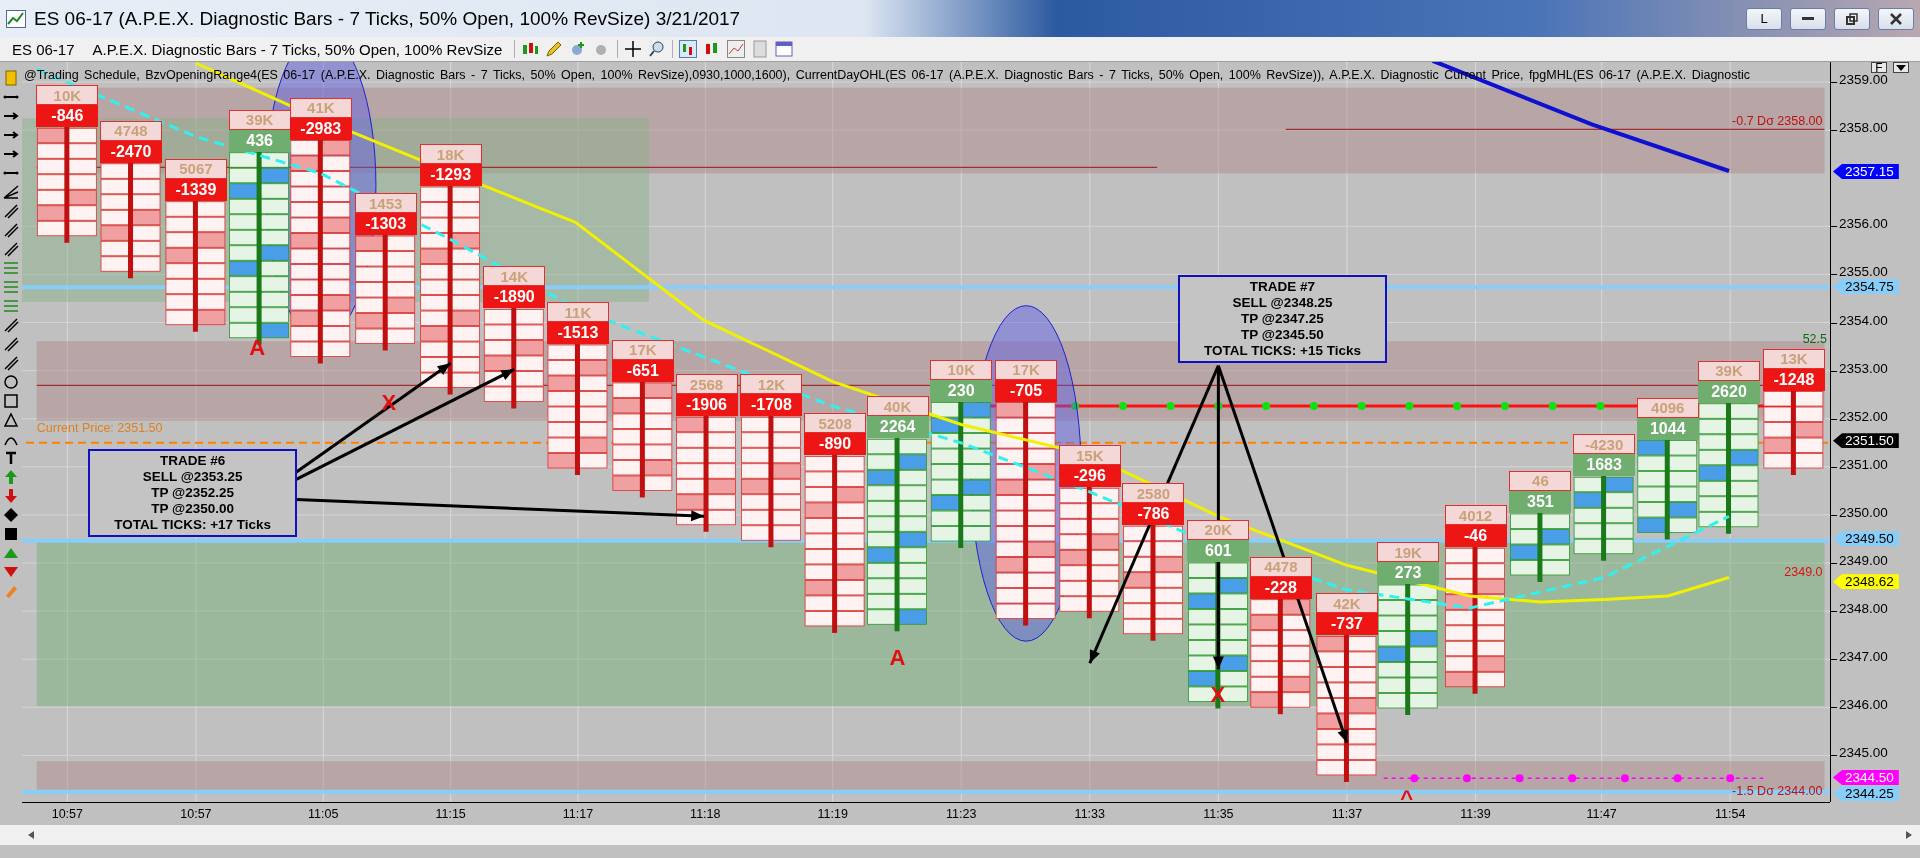 The height and width of the screenshot is (858, 1920). What do you see at coordinates (67, 116) in the screenshot?
I see `delta-label: -846` at bounding box center [67, 116].